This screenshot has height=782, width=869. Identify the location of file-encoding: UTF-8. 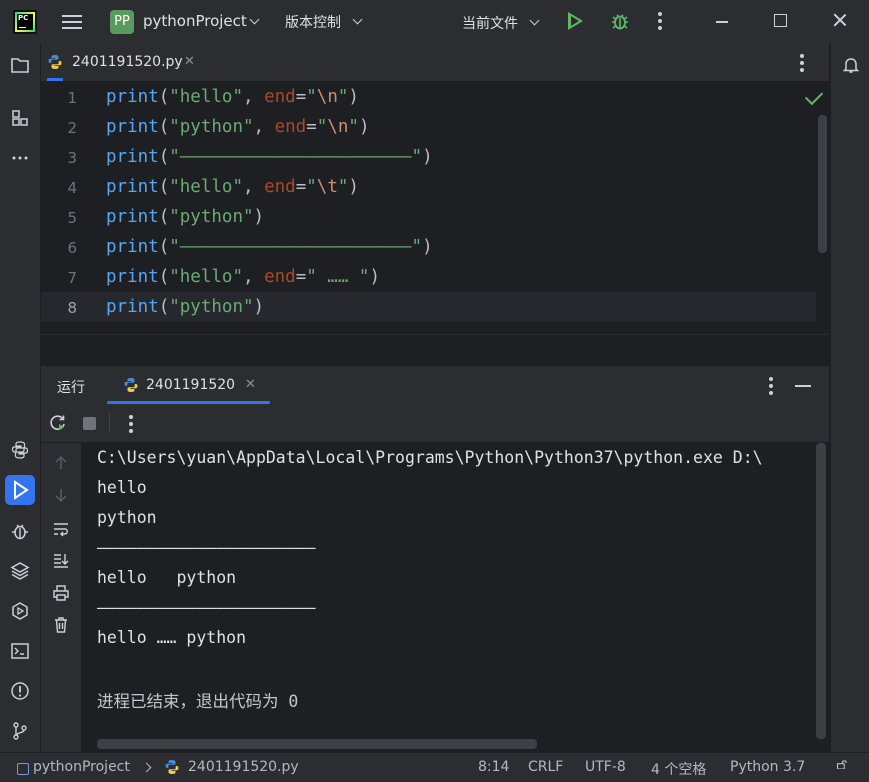
(605, 767).